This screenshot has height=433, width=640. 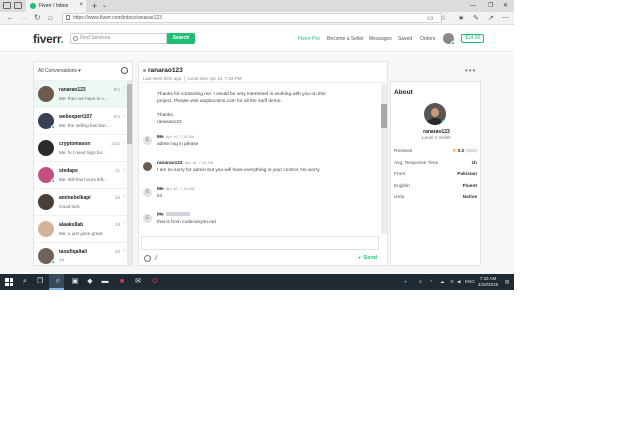 What do you see at coordinates (163, 70) in the screenshot?
I see `chat-username: ranarao123` at bounding box center [163, 70].